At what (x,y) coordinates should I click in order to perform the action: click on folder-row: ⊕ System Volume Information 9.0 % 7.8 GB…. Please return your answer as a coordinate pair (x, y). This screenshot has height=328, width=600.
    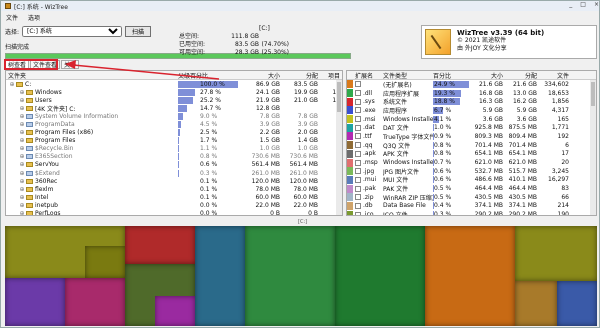
    Looking at the image, I should click on (174, 116).